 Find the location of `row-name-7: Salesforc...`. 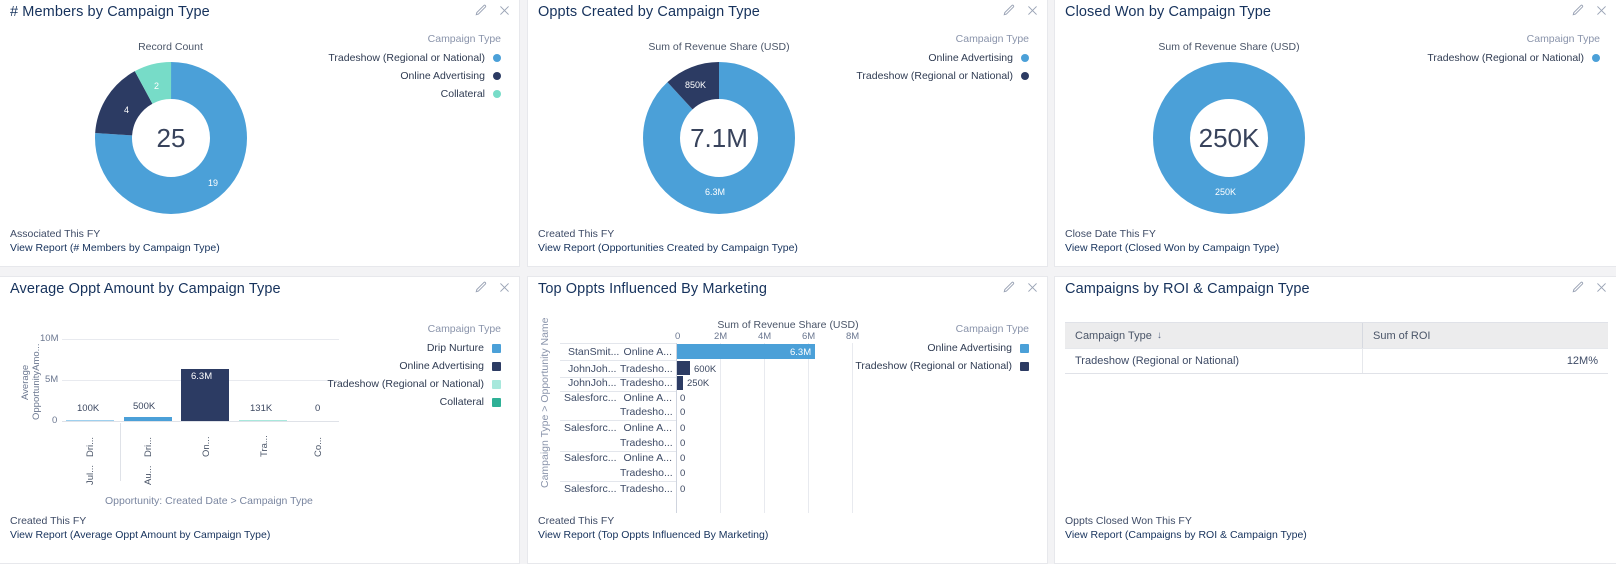

row-name-7: Salesforc... is located at coordinates (590, 458).